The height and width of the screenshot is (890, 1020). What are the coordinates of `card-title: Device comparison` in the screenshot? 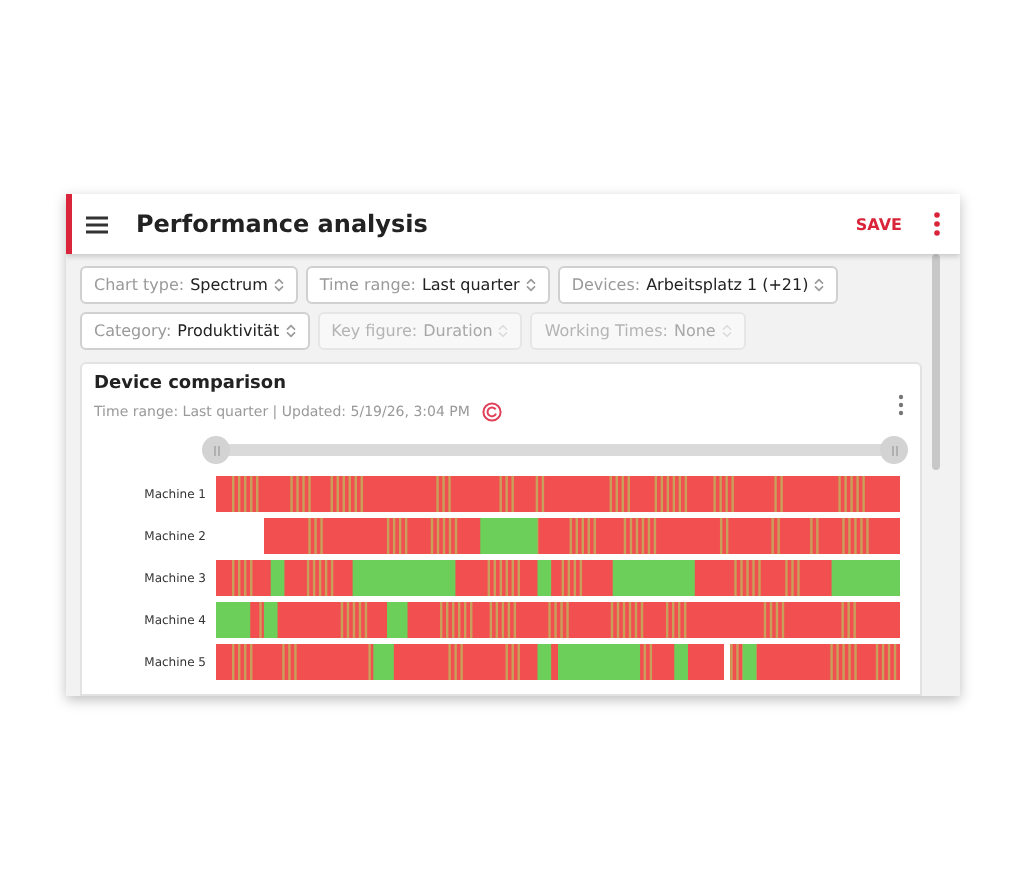 It's located at (191, 384).